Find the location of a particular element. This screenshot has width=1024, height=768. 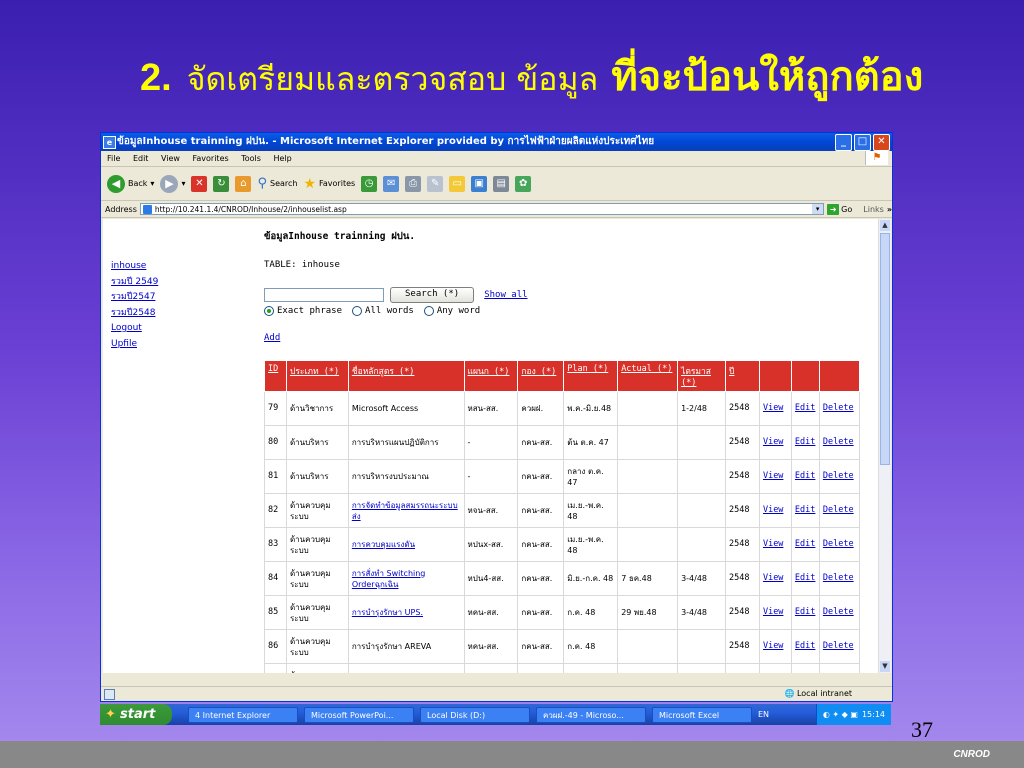

folder-icon: ▭ is located at coordinates (457, 183).